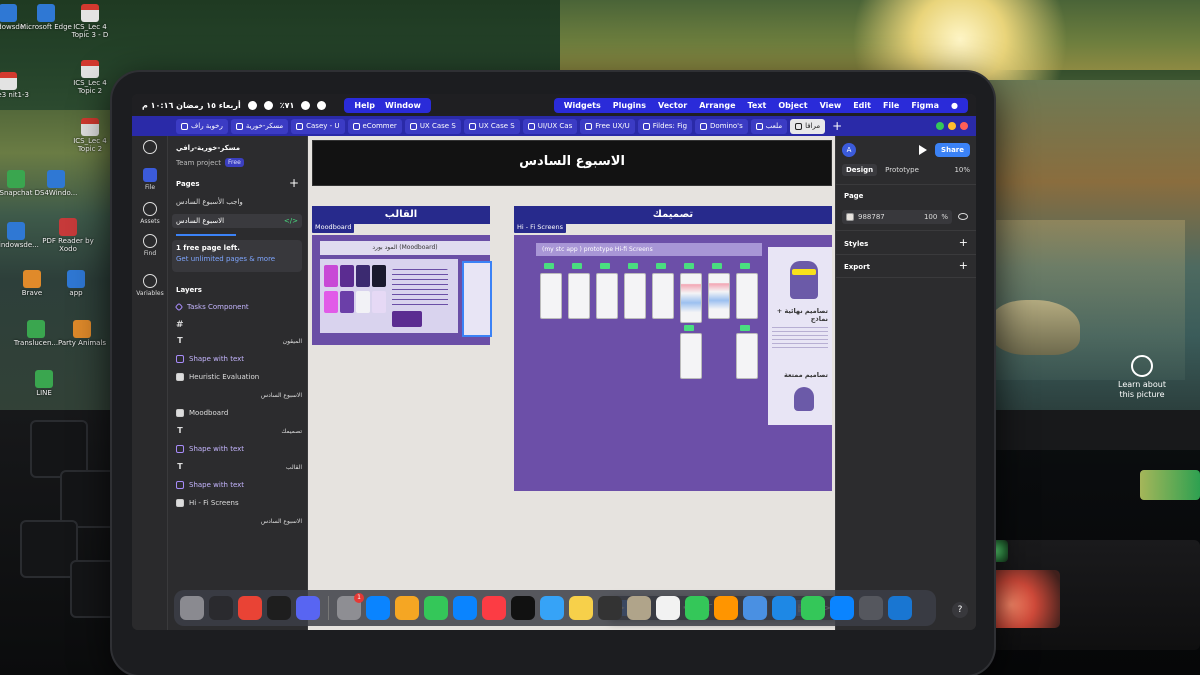 The image size is (1200, 675). Describe the element at coordinates (665, 126) in the screenshot. I see `file-tab: Fildes: Fig` at that location.